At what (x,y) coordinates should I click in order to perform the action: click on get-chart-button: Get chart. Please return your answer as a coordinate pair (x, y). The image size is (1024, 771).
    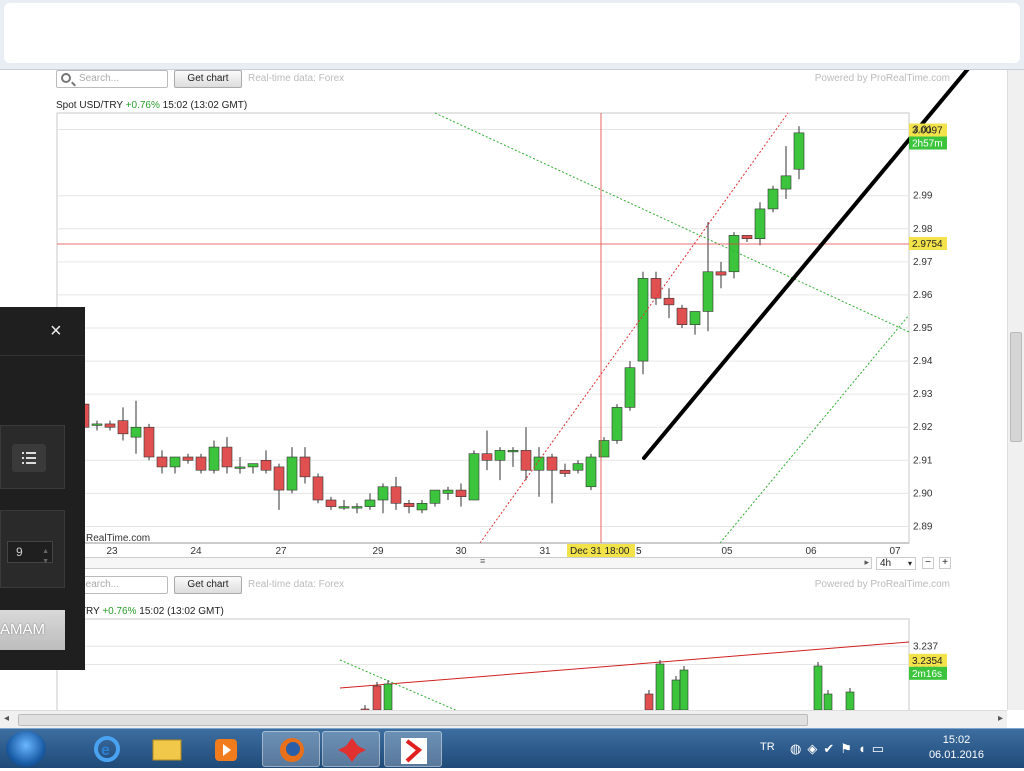
    Looking at the image, I should click on (208, 585).